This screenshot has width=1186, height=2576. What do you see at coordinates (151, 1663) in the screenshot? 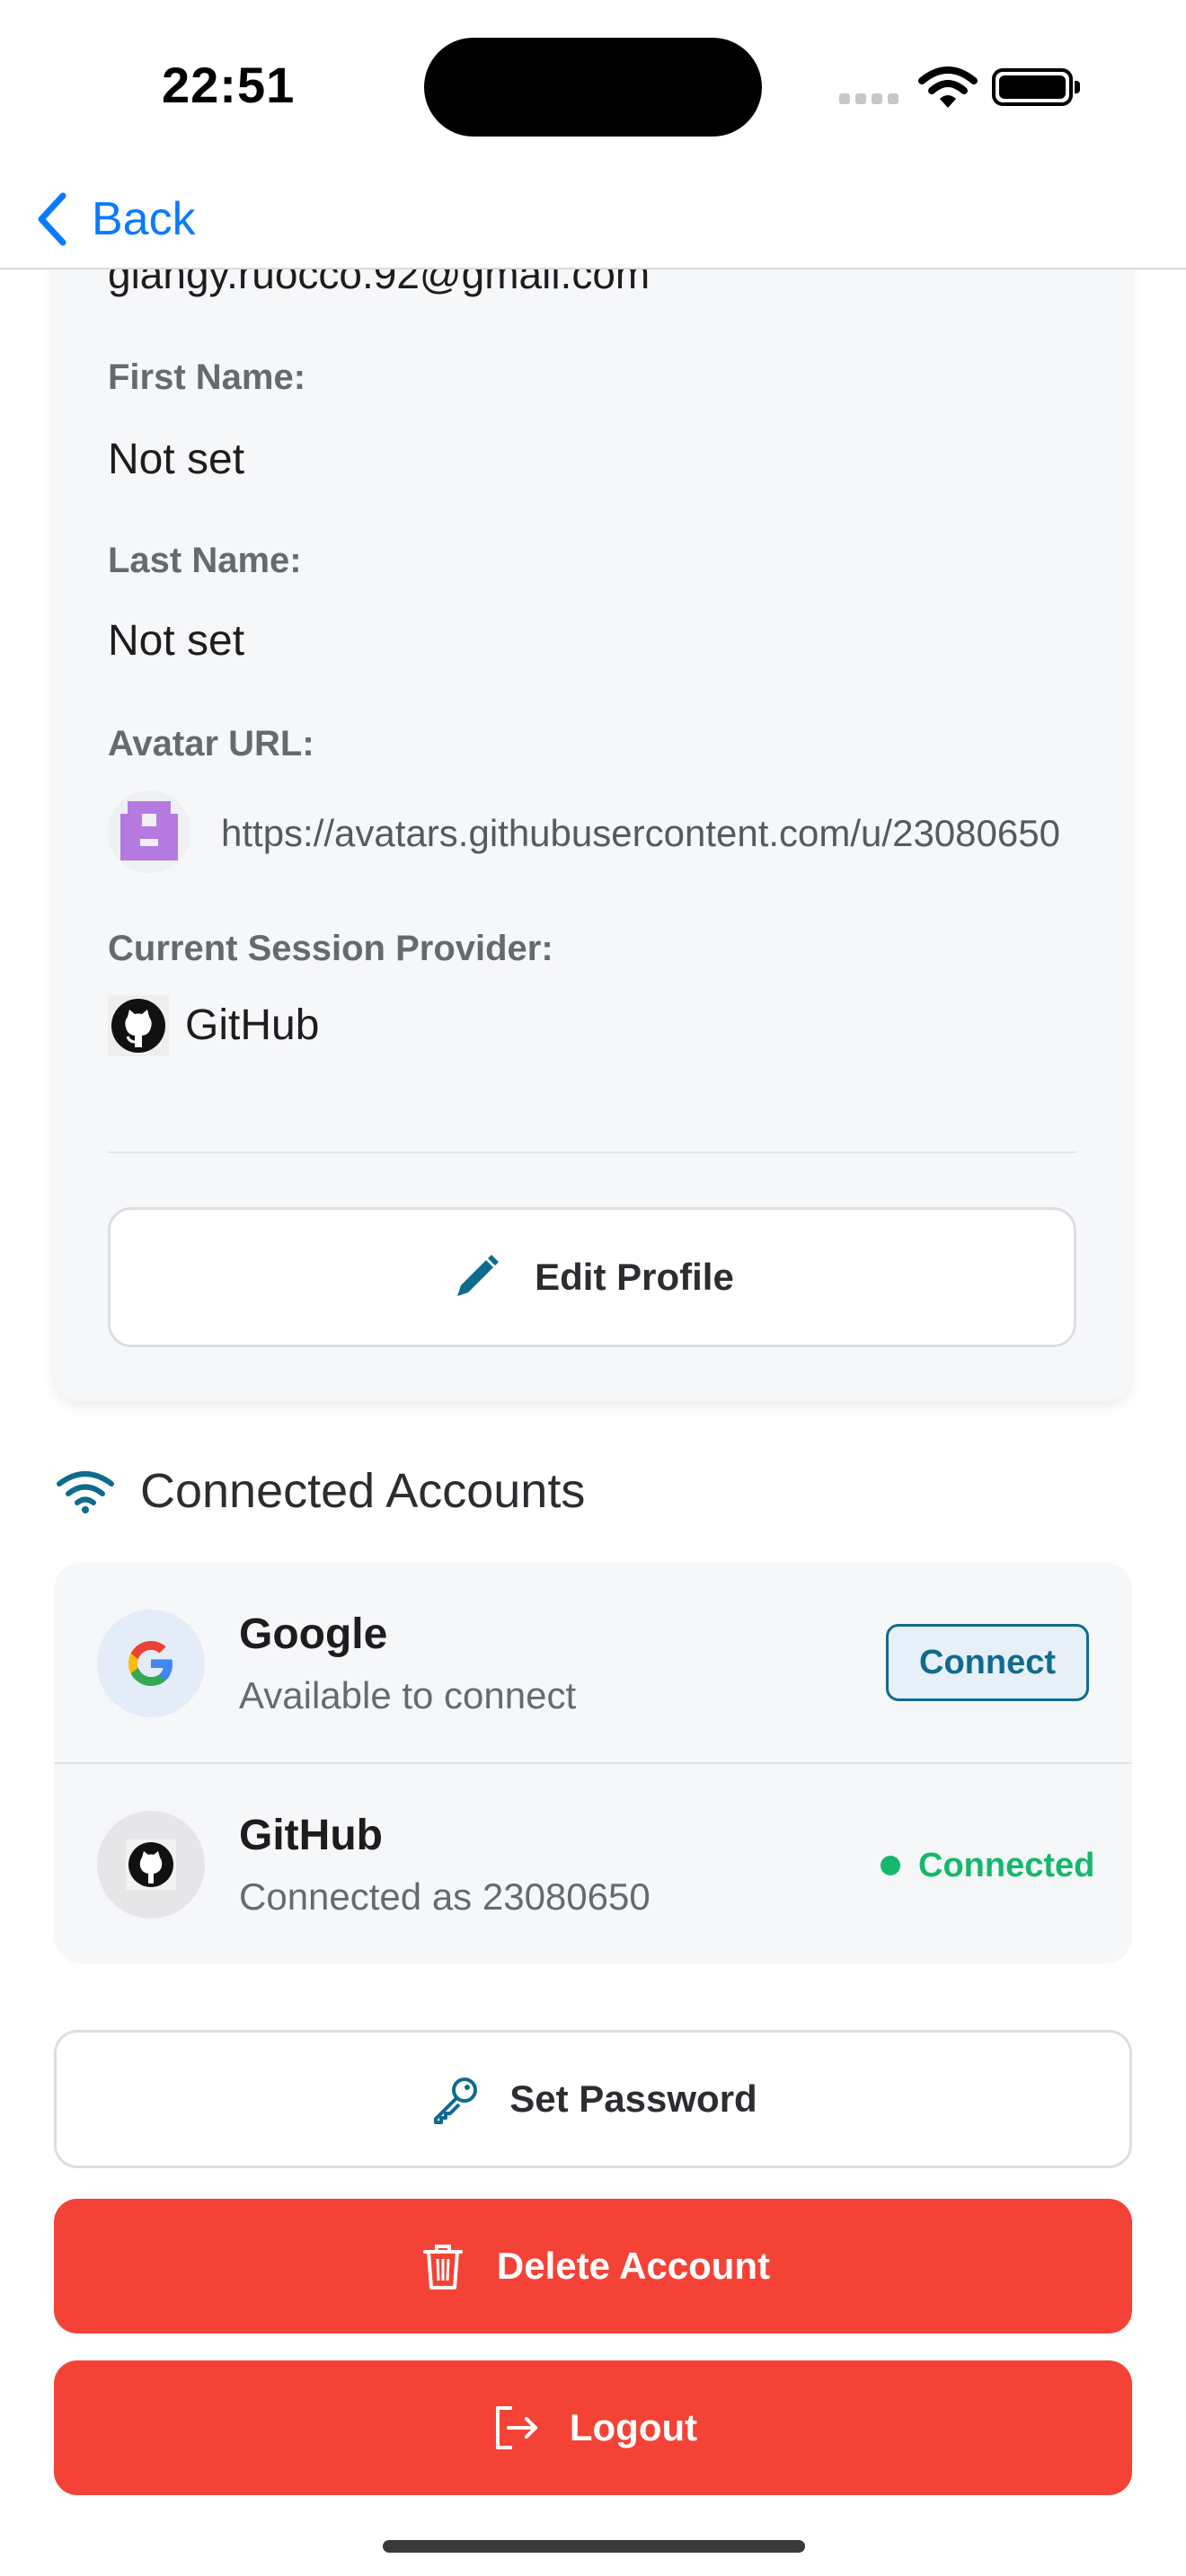
I see `google-icon` at bounding box center [151, 1663].